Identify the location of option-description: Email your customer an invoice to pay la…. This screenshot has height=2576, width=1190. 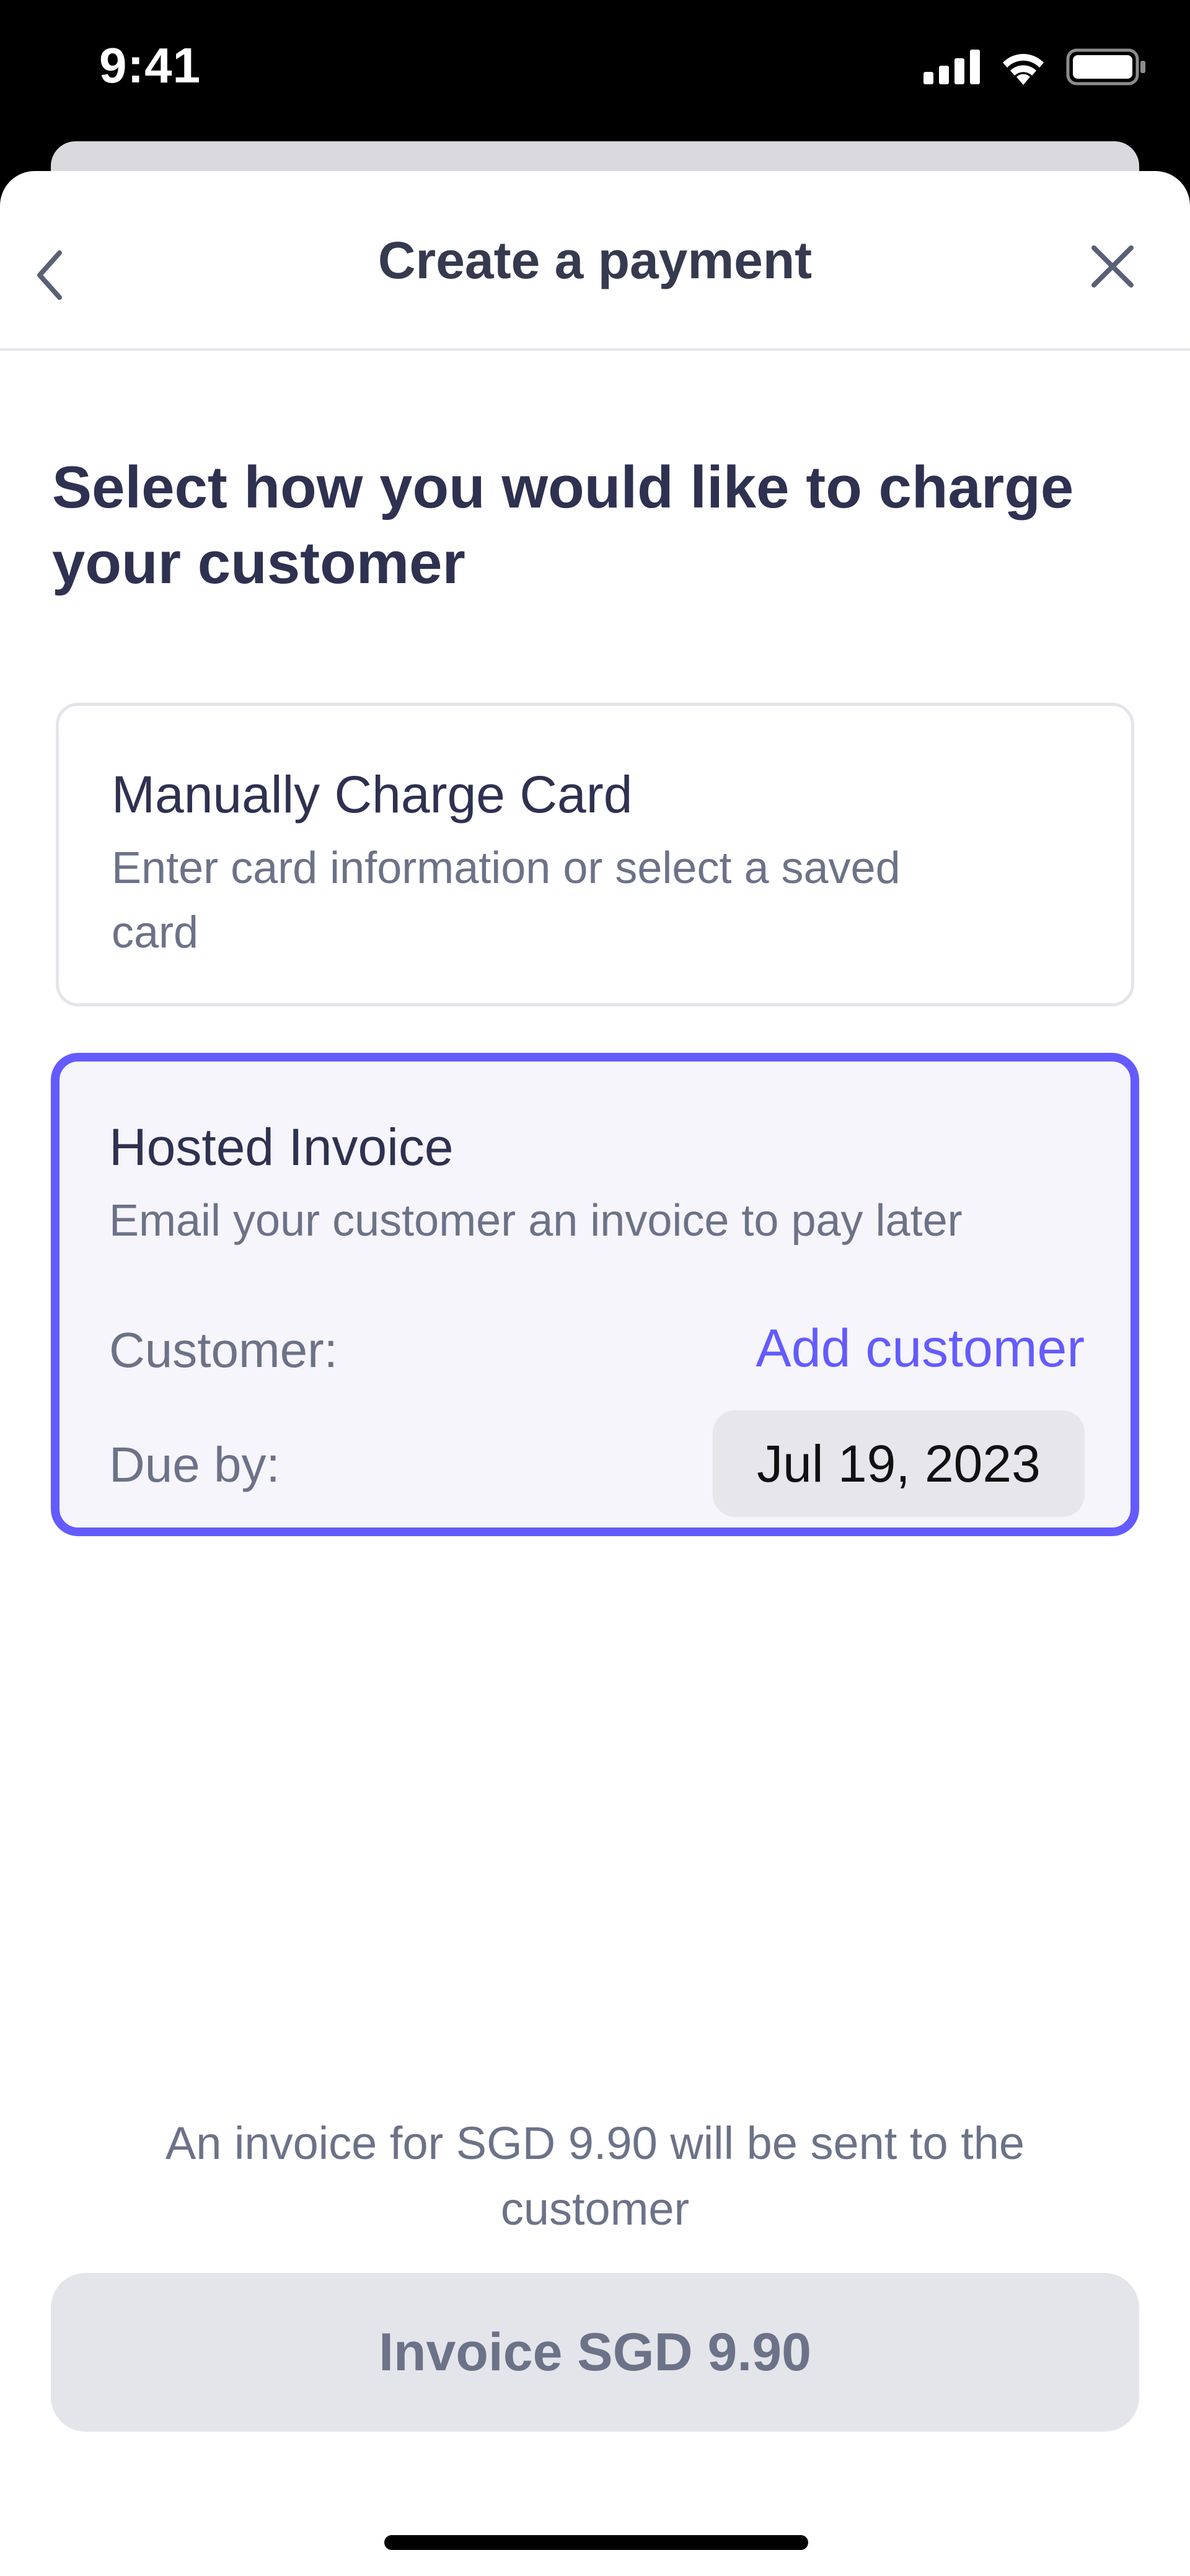
(536, 1221).